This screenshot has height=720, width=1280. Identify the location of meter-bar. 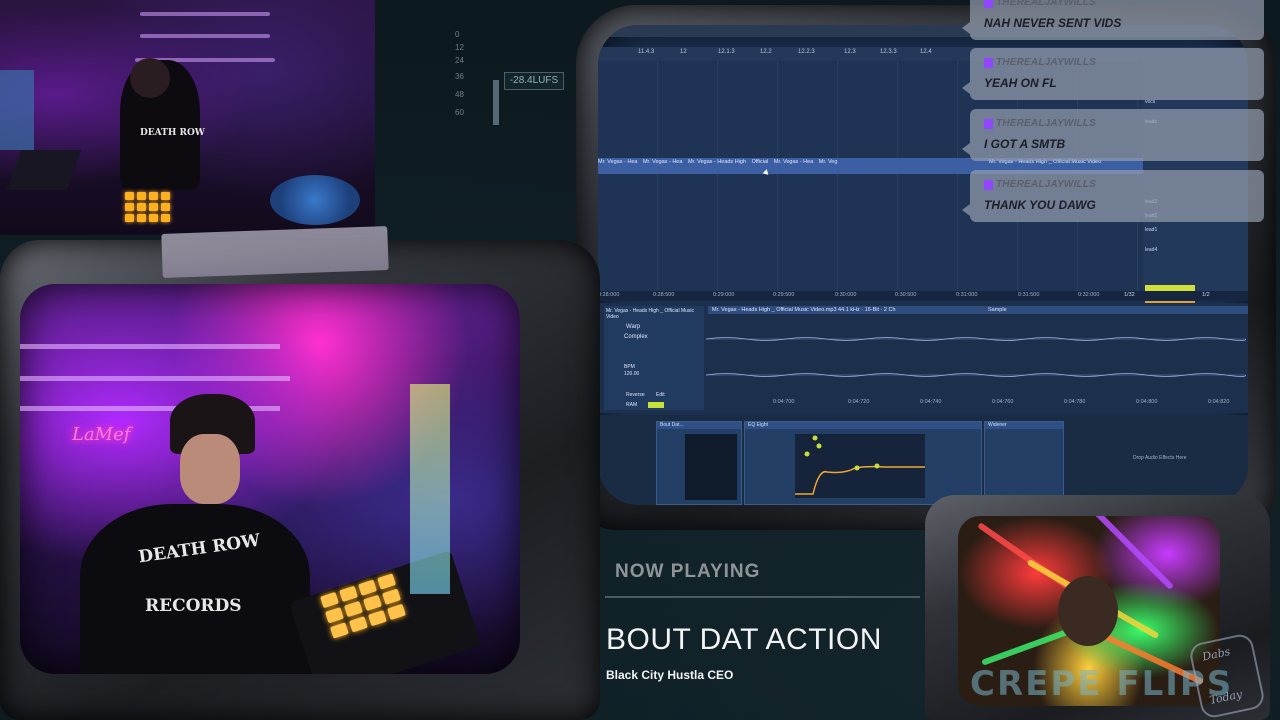
(496, 102).